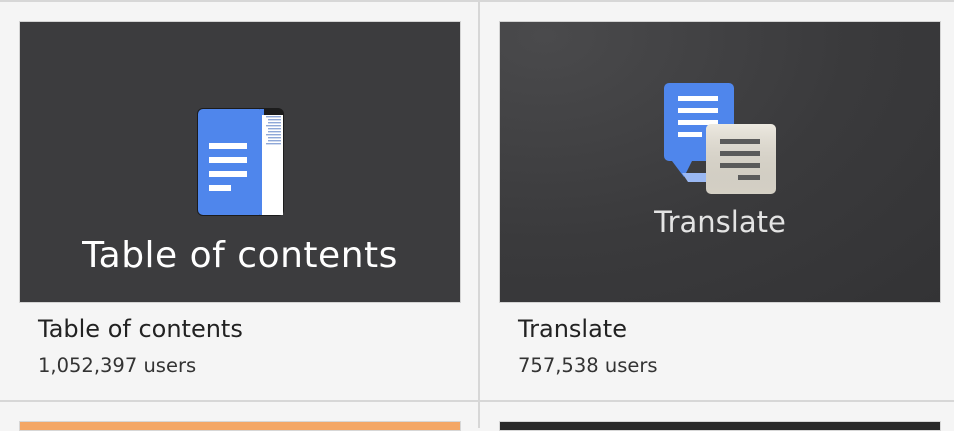  I want to click on thumbnail-caption: Translate, so click(720, 222).